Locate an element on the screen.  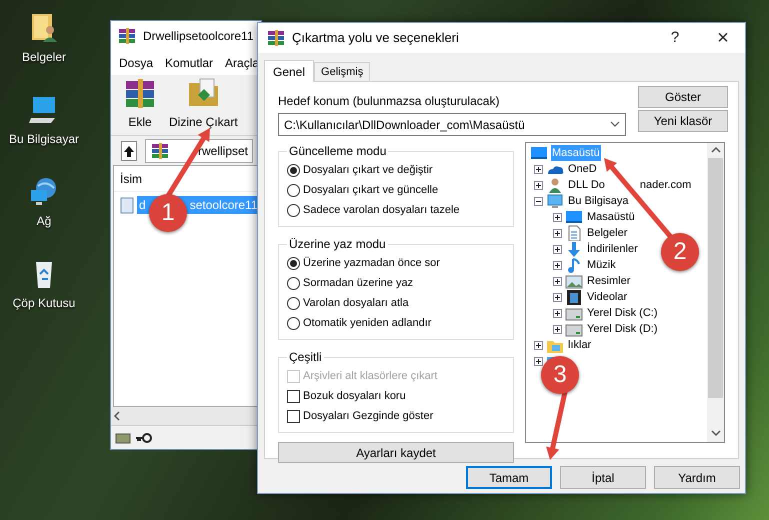
tab: Gelişmiş is located at coordinates (342, 71).